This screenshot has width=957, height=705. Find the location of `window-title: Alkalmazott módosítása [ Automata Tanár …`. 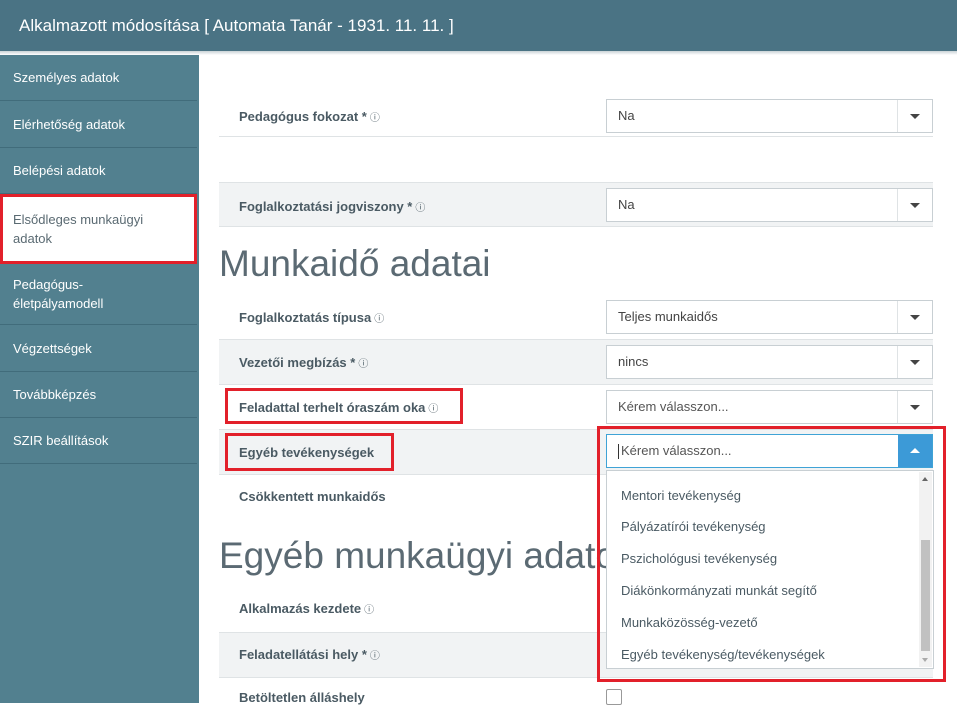

window-title: Alkalmazott módosítása [ Automata Tanár … is located at coordinates (478, 25).